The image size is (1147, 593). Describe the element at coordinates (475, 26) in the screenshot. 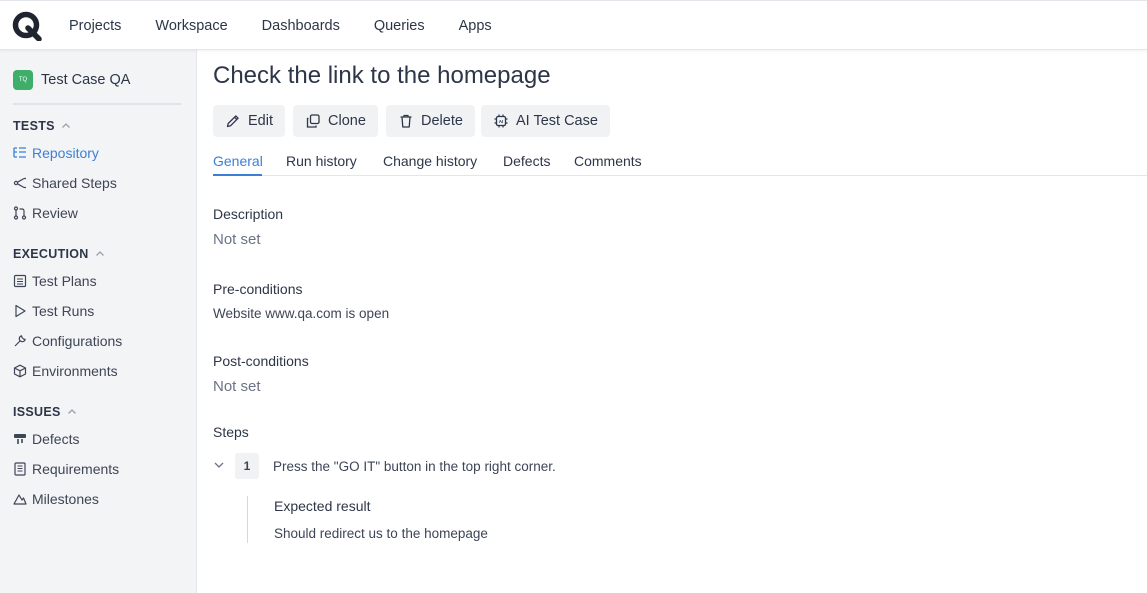

I see `nav-apps: Apps` at that location.